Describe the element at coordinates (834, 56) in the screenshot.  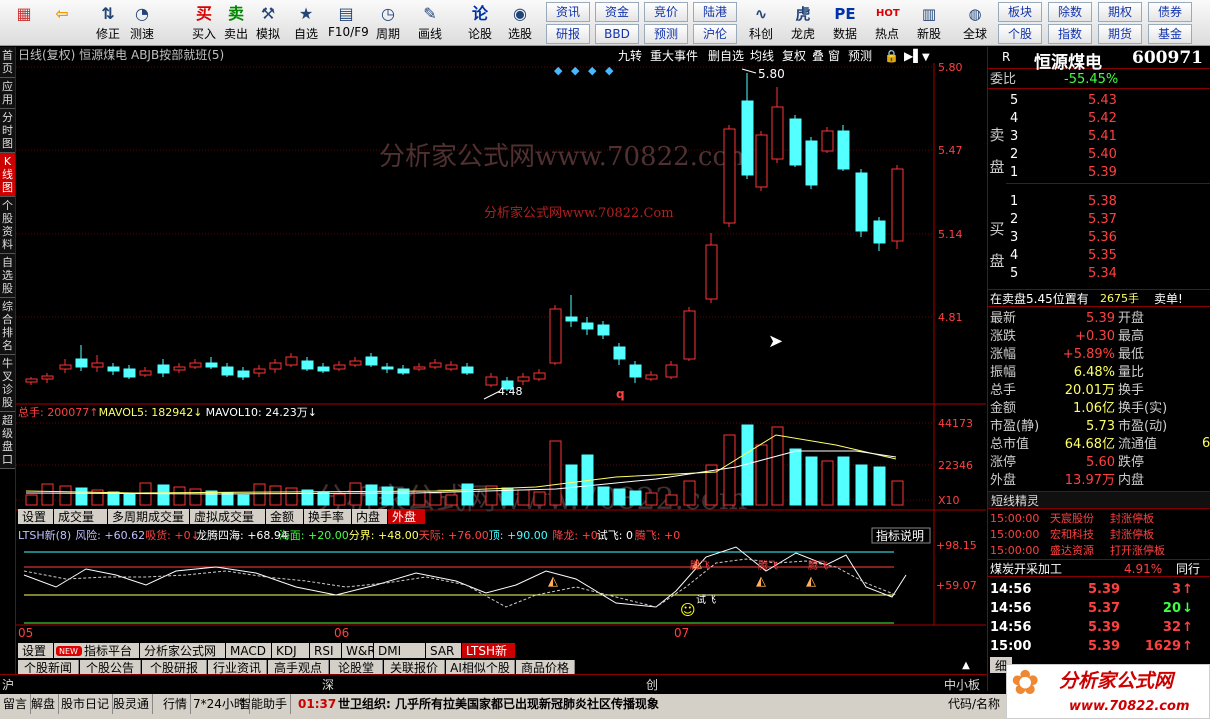
I see `chart-top-button-6: 窗` at that location.